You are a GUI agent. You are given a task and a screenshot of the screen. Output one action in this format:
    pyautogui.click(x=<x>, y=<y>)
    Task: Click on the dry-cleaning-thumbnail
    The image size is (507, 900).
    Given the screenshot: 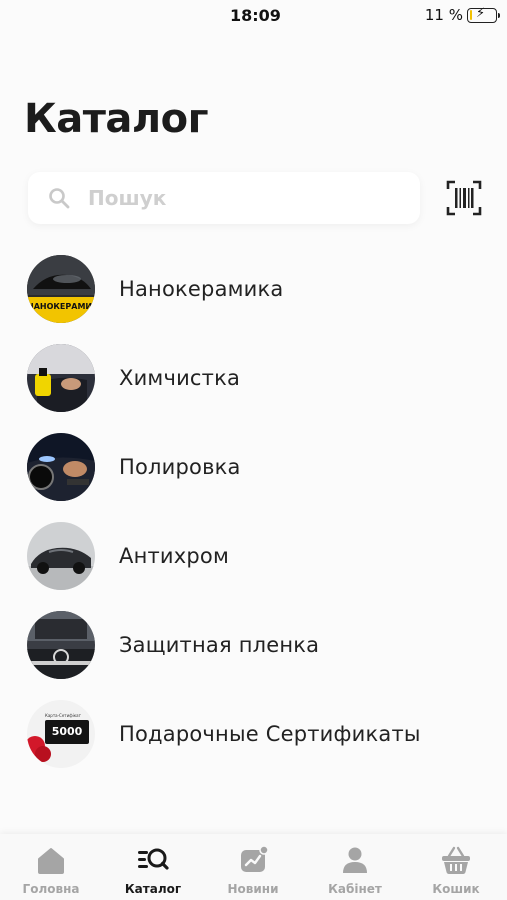 What is the action you would take?
    pyautogui.click(x=61, y=378)
    